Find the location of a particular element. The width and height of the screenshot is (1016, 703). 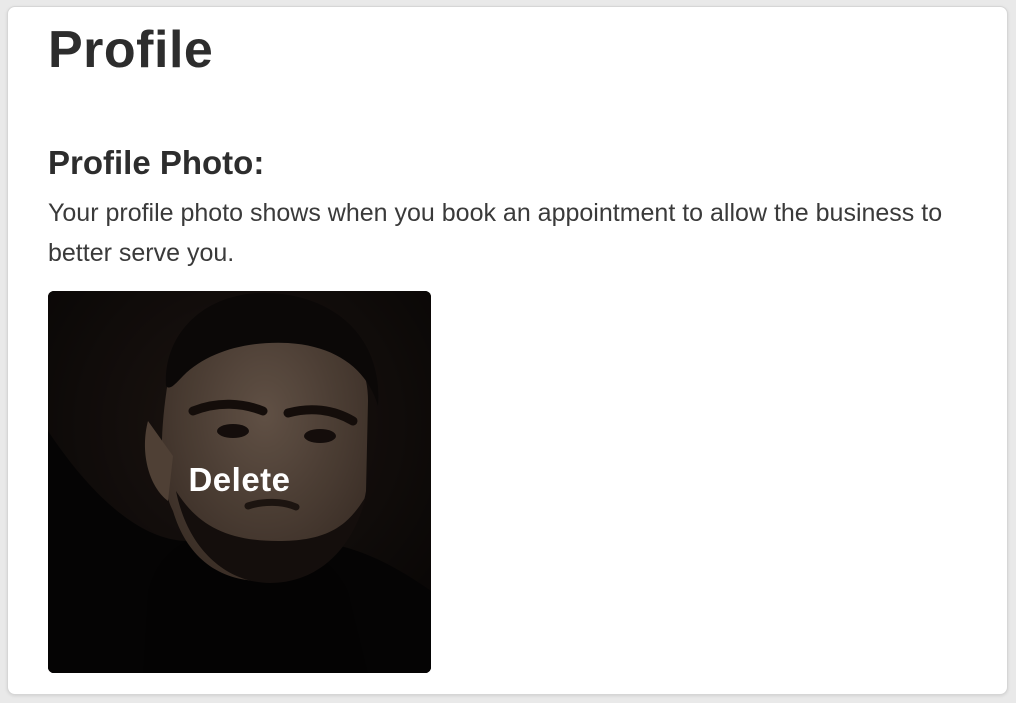

page-title: Profile is located at coordinates (131, 50).